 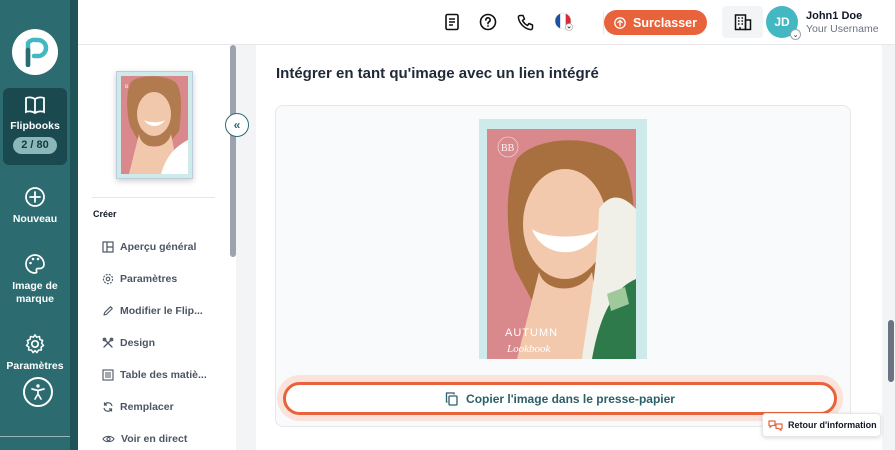 What do you see at coordinates (35, 292) in the screenshot?
I see `sidebar-item-label: Image de marque` at bounding box center [35, 292].